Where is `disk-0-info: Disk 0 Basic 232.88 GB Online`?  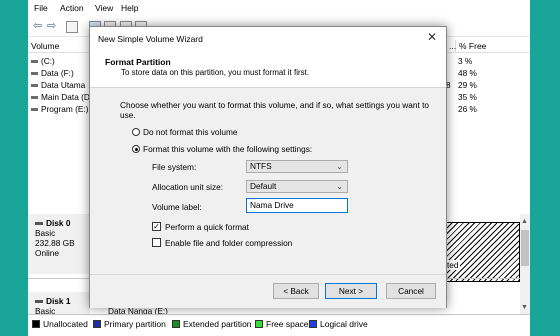
disk-0-info: Disk 0 Basic 232.88 GB Online is located at coordinates (59, 244).